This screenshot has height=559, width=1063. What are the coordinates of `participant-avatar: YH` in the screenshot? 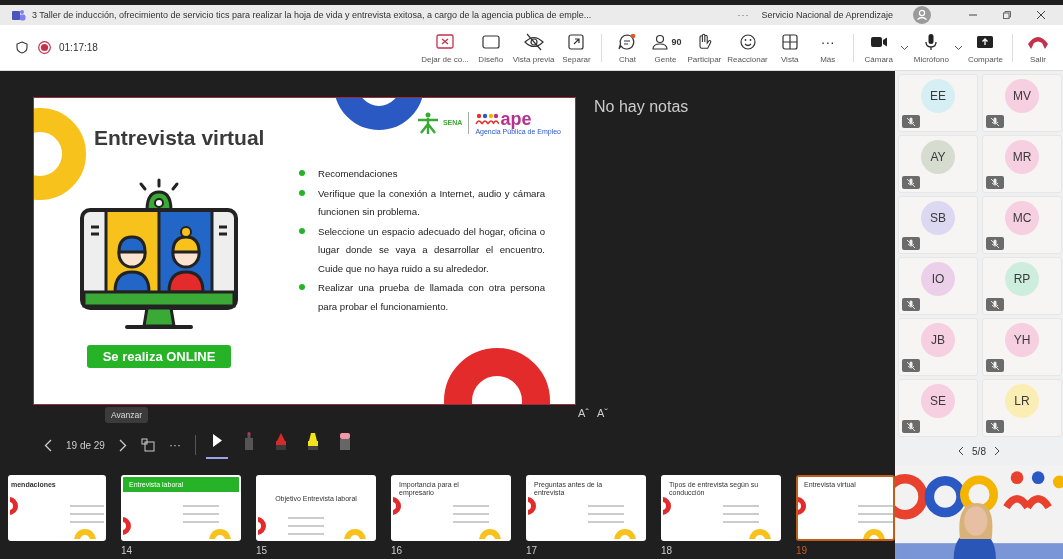 It's located at (1022, 340).